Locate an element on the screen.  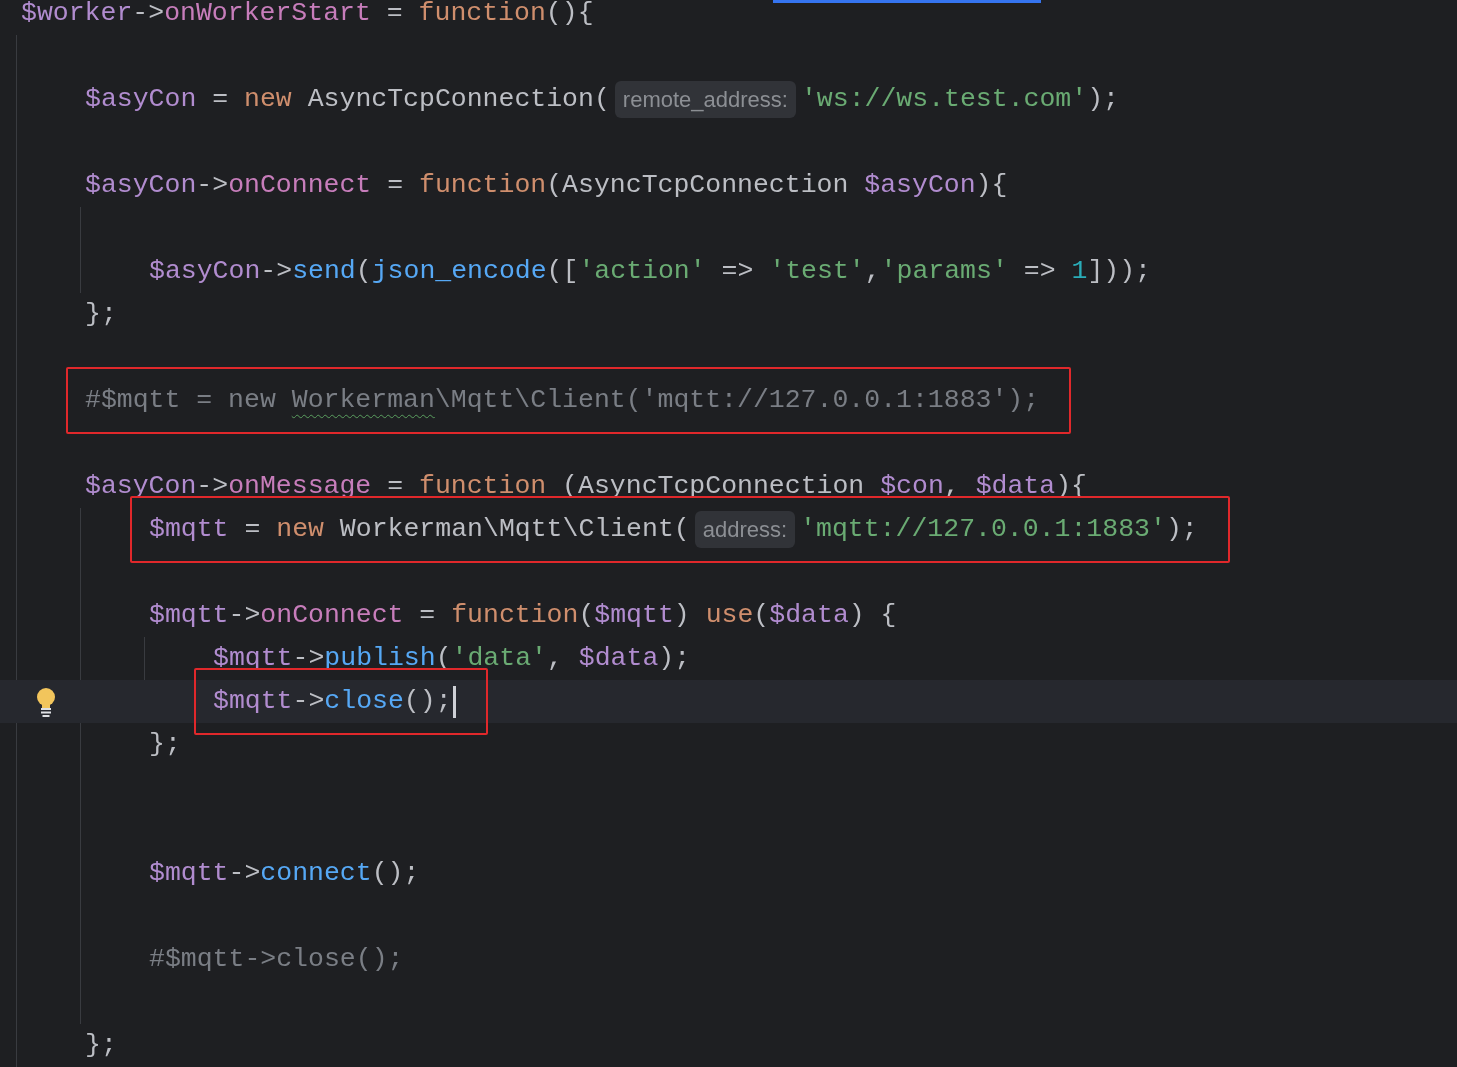
code-text: #$mqtt->close(); is located at coordinates (276, 959).